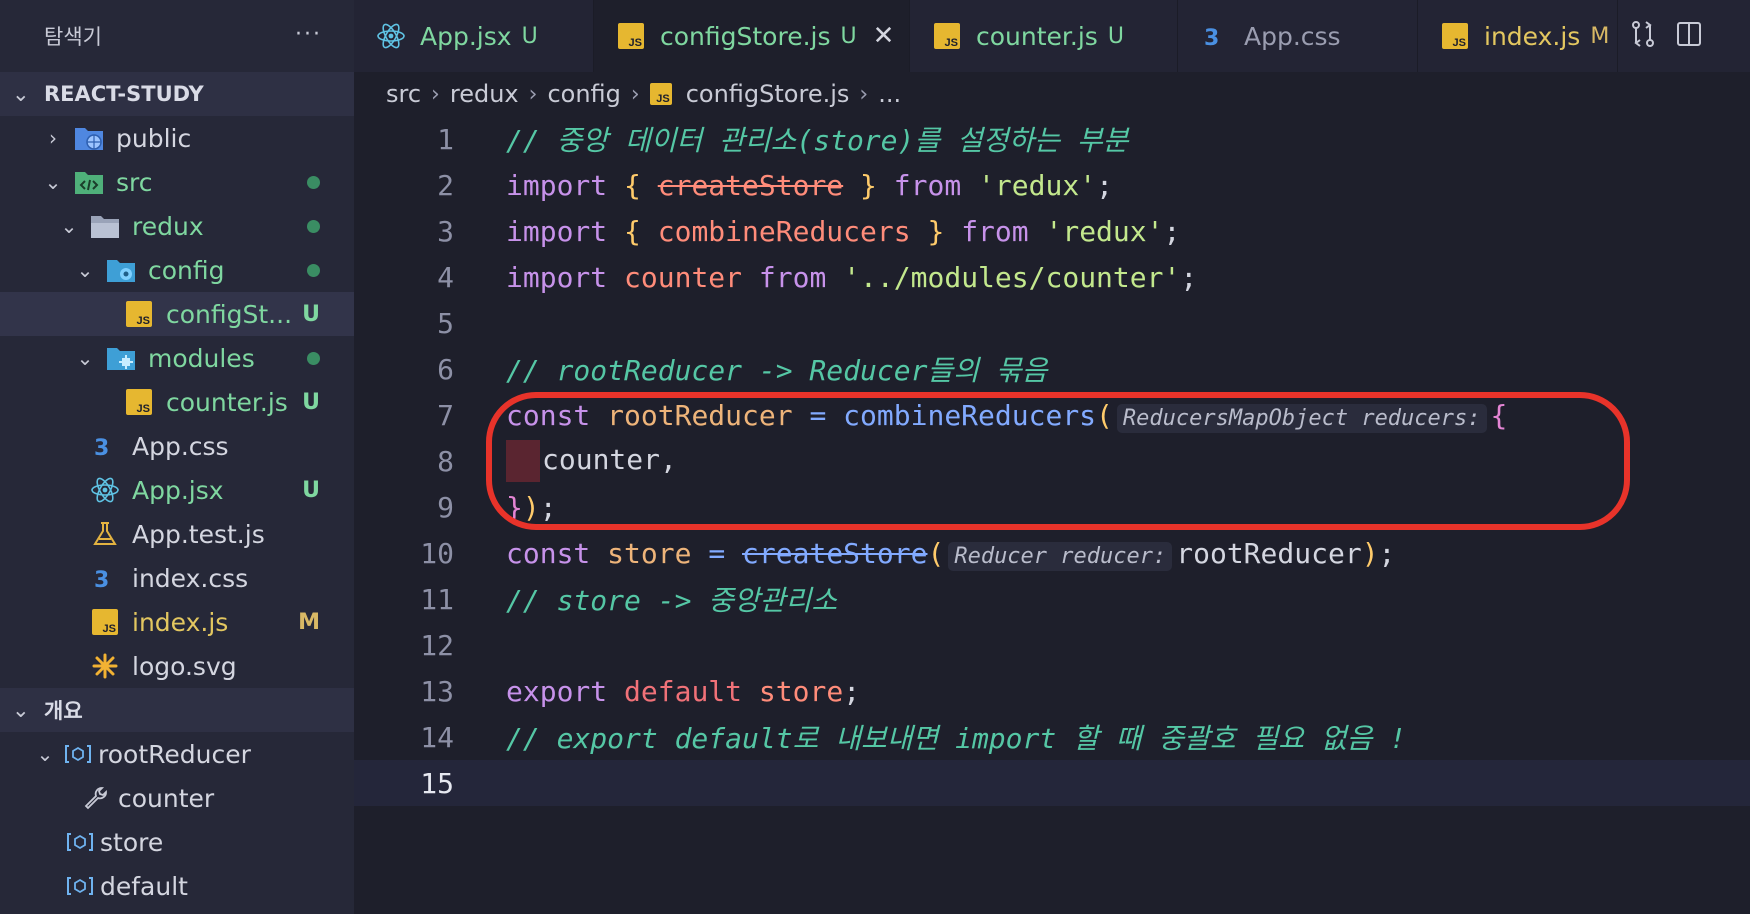 The width and height of the screenshot is (1750, 914). Describe the element at coordinates (1532, 36) in the screenshot. I see `tab-label: index.js` at that location.